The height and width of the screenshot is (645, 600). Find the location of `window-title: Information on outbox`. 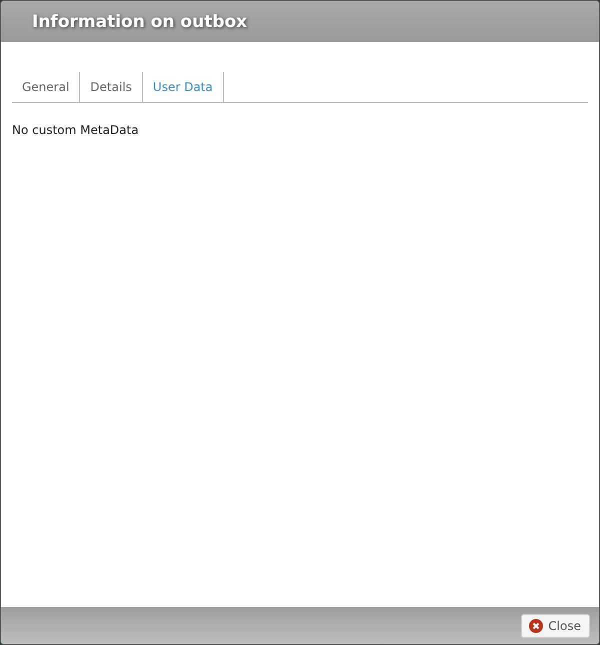

window-title: Information on outbox is located at coordinates (140, 22).